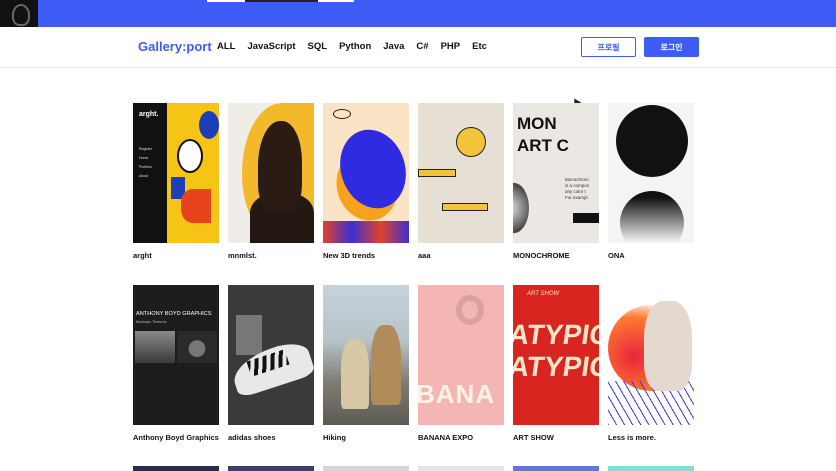  Describe the element at coordinates (271, 255) in the screenshot. I see `card-title: mnmlst.` at that location.